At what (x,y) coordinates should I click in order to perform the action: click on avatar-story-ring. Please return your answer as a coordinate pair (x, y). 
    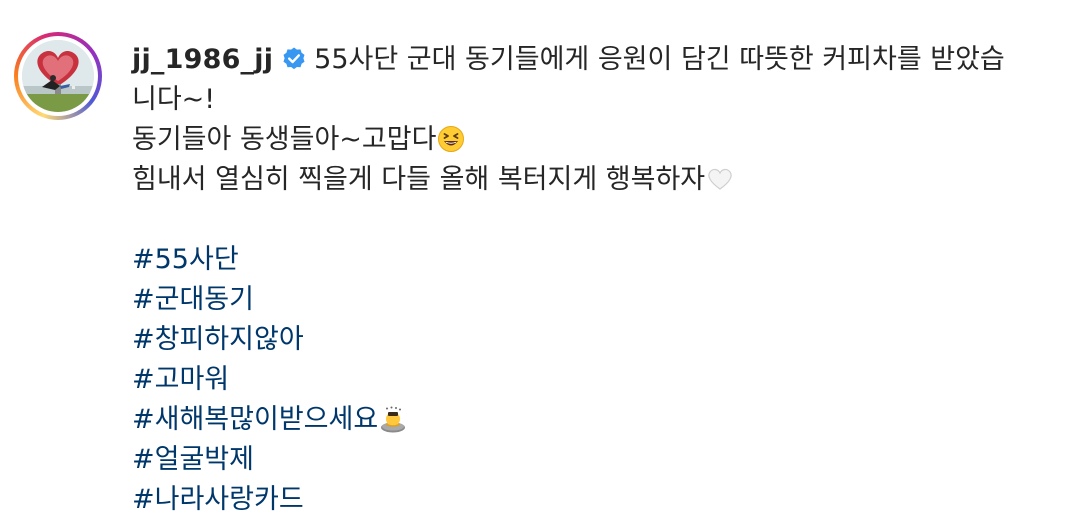
    Looking at the image, I should click on (58, 76).